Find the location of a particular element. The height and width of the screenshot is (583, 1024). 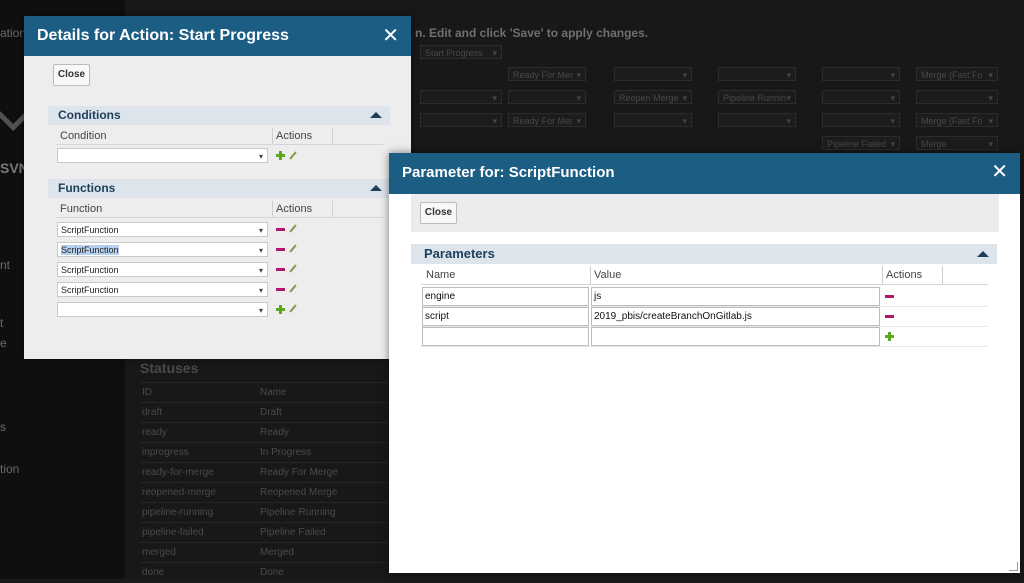

param-value-input: 2019_pbis/createBranchOnGitlab.js is located at coordinates (735, 316).